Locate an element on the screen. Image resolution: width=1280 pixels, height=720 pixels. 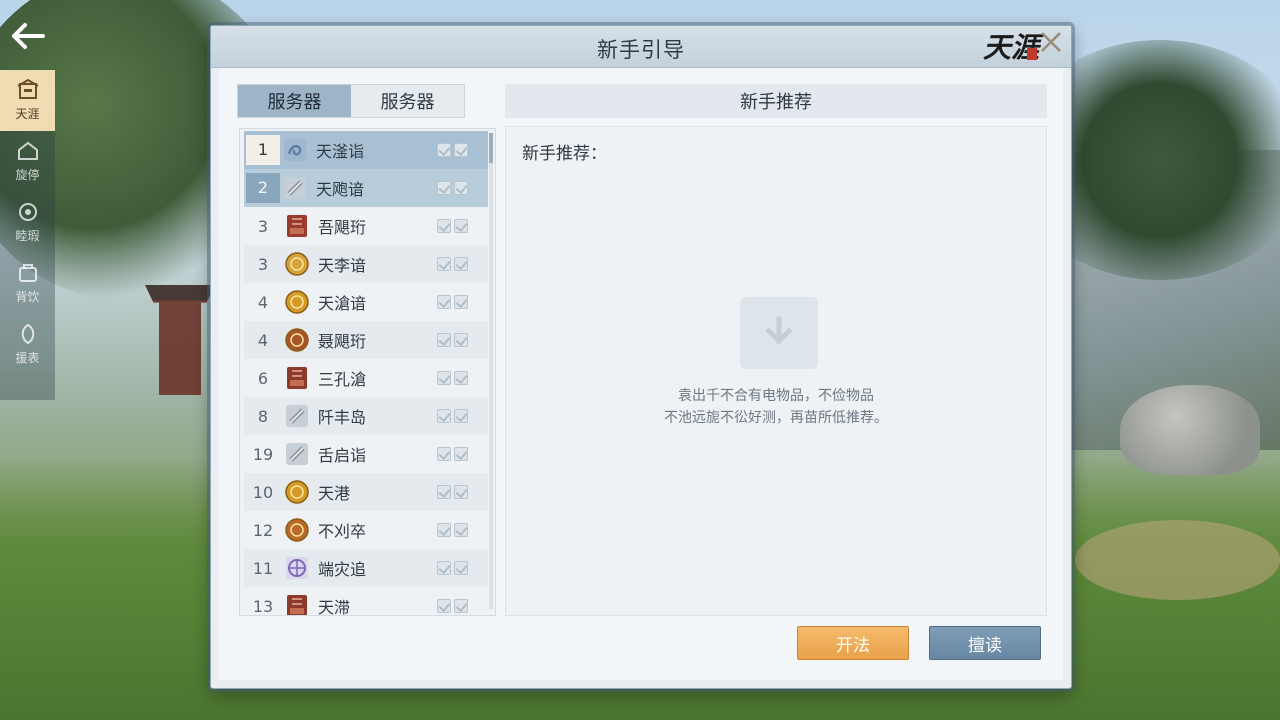
panel-title: 新手引导 is located at coordinates (641, 50).